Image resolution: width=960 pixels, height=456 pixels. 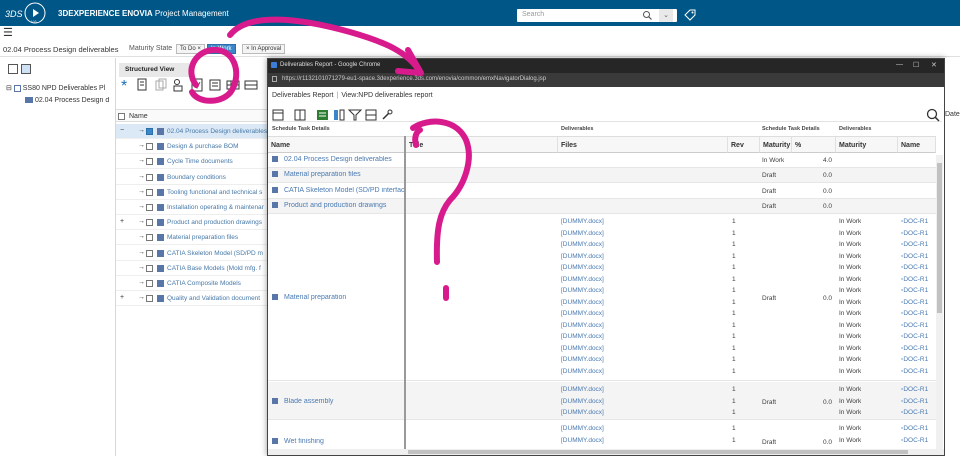 I want to click on structured-row: → Boundary conditions, so click(x=196, y=177).